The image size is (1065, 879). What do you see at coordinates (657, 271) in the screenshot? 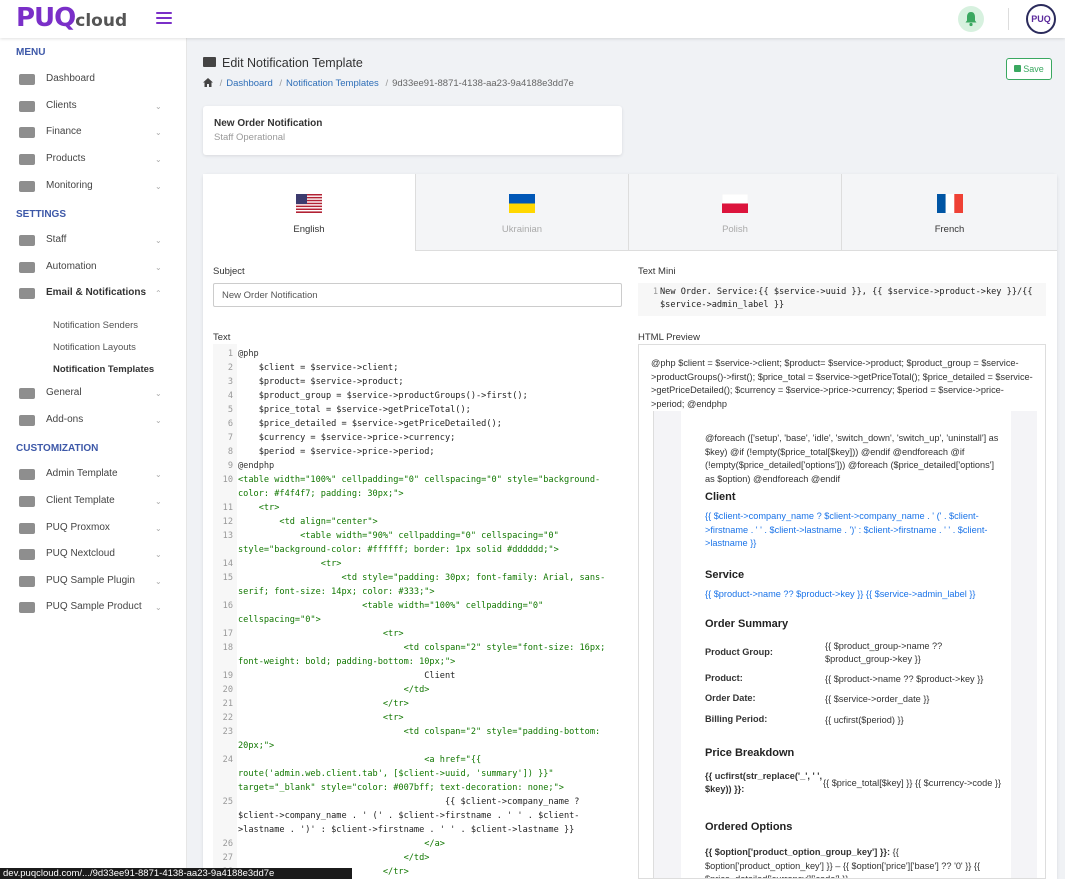
I see `text-mini-label: Text Mini` at bounding box center [657, 271].